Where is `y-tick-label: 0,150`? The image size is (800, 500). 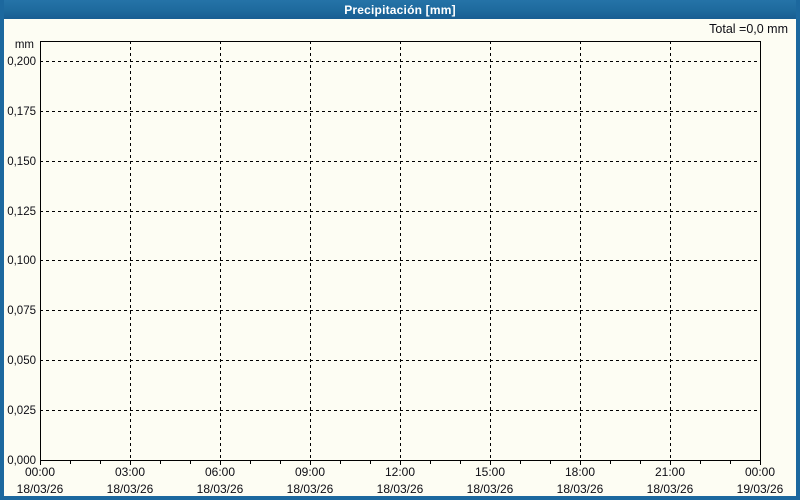
y-tick-label: 0,150 is located at coordinates (21, 162).